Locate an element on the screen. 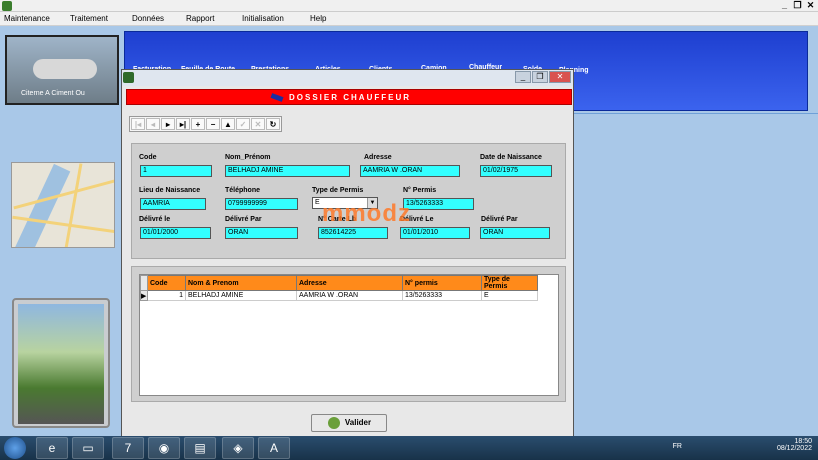 The image size is (818, 460). naissance-date-label: Date de Naissance is located at coordinates (511, 157).